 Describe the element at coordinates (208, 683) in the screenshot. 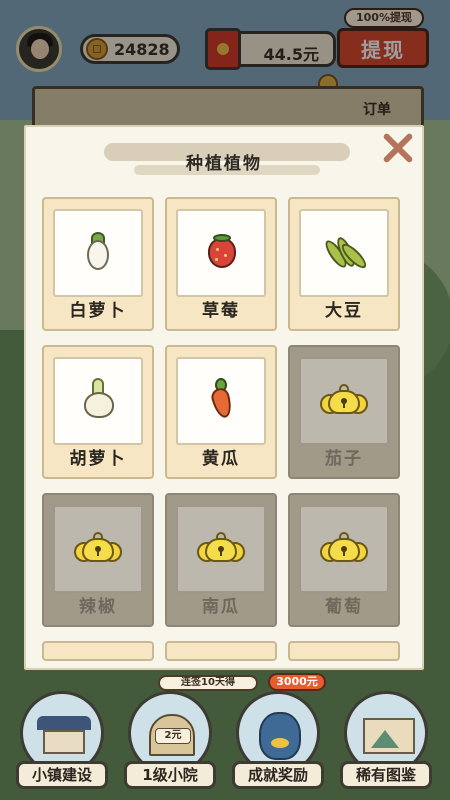

I see `signin-banner: 连签10天得` at that location.